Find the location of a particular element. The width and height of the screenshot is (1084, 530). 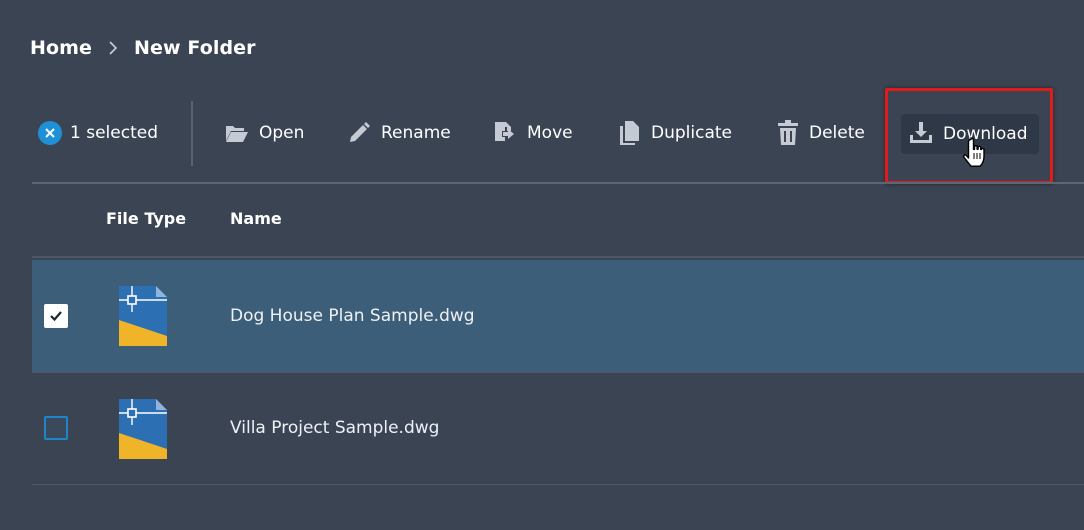

toolbar-bottom-divider is located at coordinates (558, 183).